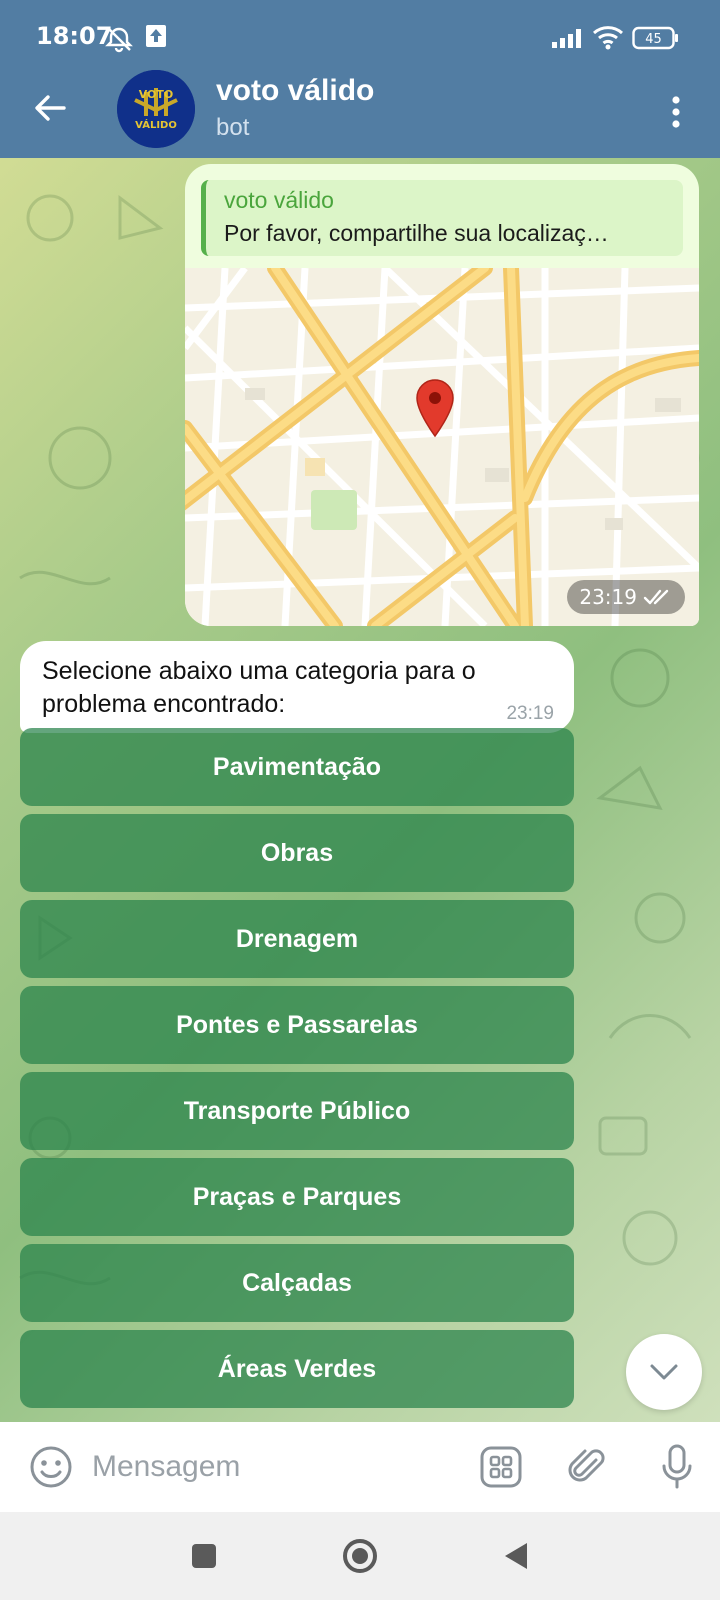  I want to click on category-button-transporte-publico: Transporte Público, so click(297, 1111).